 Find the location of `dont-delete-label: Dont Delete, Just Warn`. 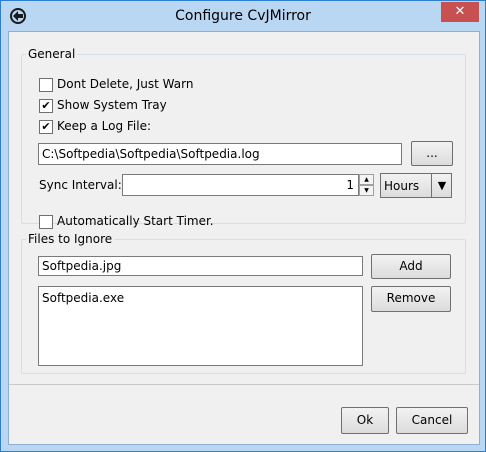

dont-delete-label: Dont Delete, Just Warn is located at coordinates (125, 84).